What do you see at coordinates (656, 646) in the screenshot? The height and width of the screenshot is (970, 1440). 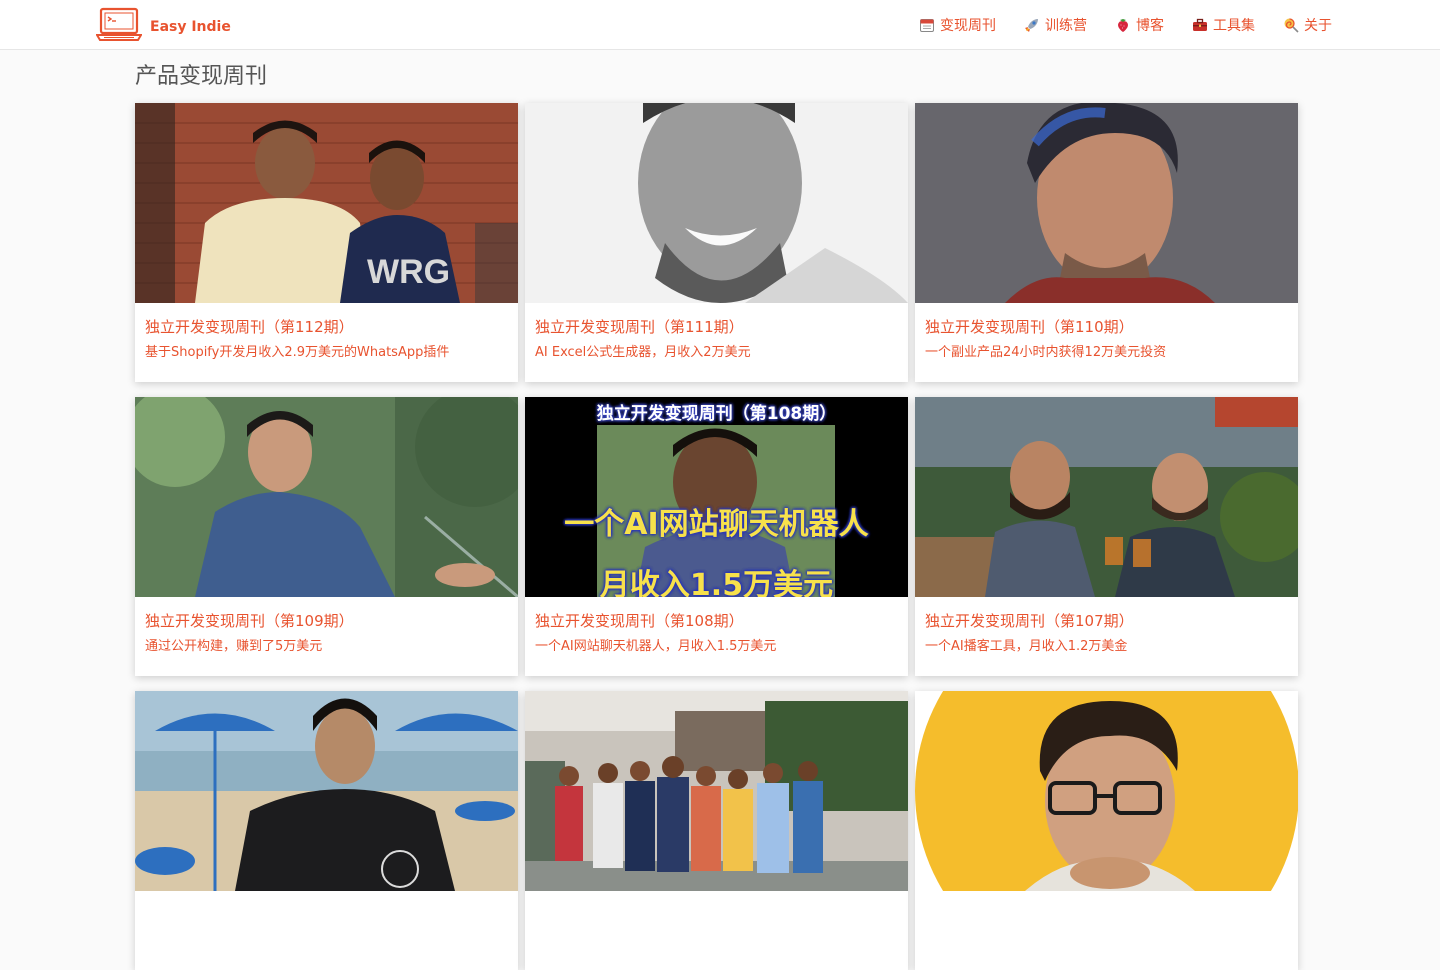 I see `issue-description: 一个AI网站聊天机器人，月收入1.5万美元` at bounding box center [656, 646].